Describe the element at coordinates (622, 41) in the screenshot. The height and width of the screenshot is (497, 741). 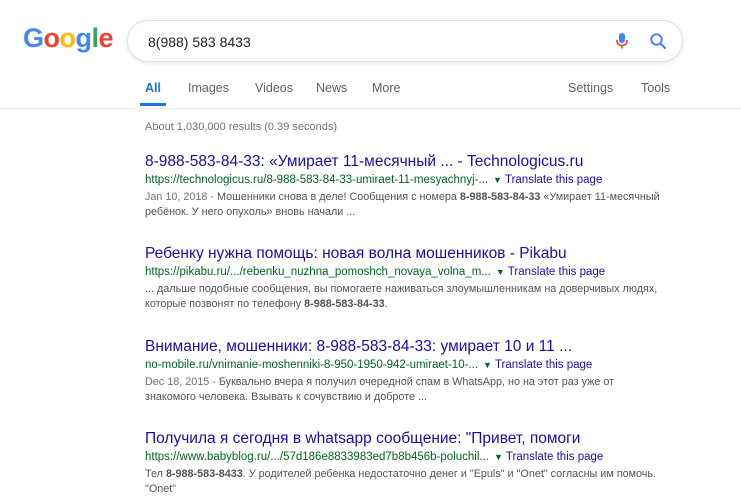
I see `microphone-icon` at that location.